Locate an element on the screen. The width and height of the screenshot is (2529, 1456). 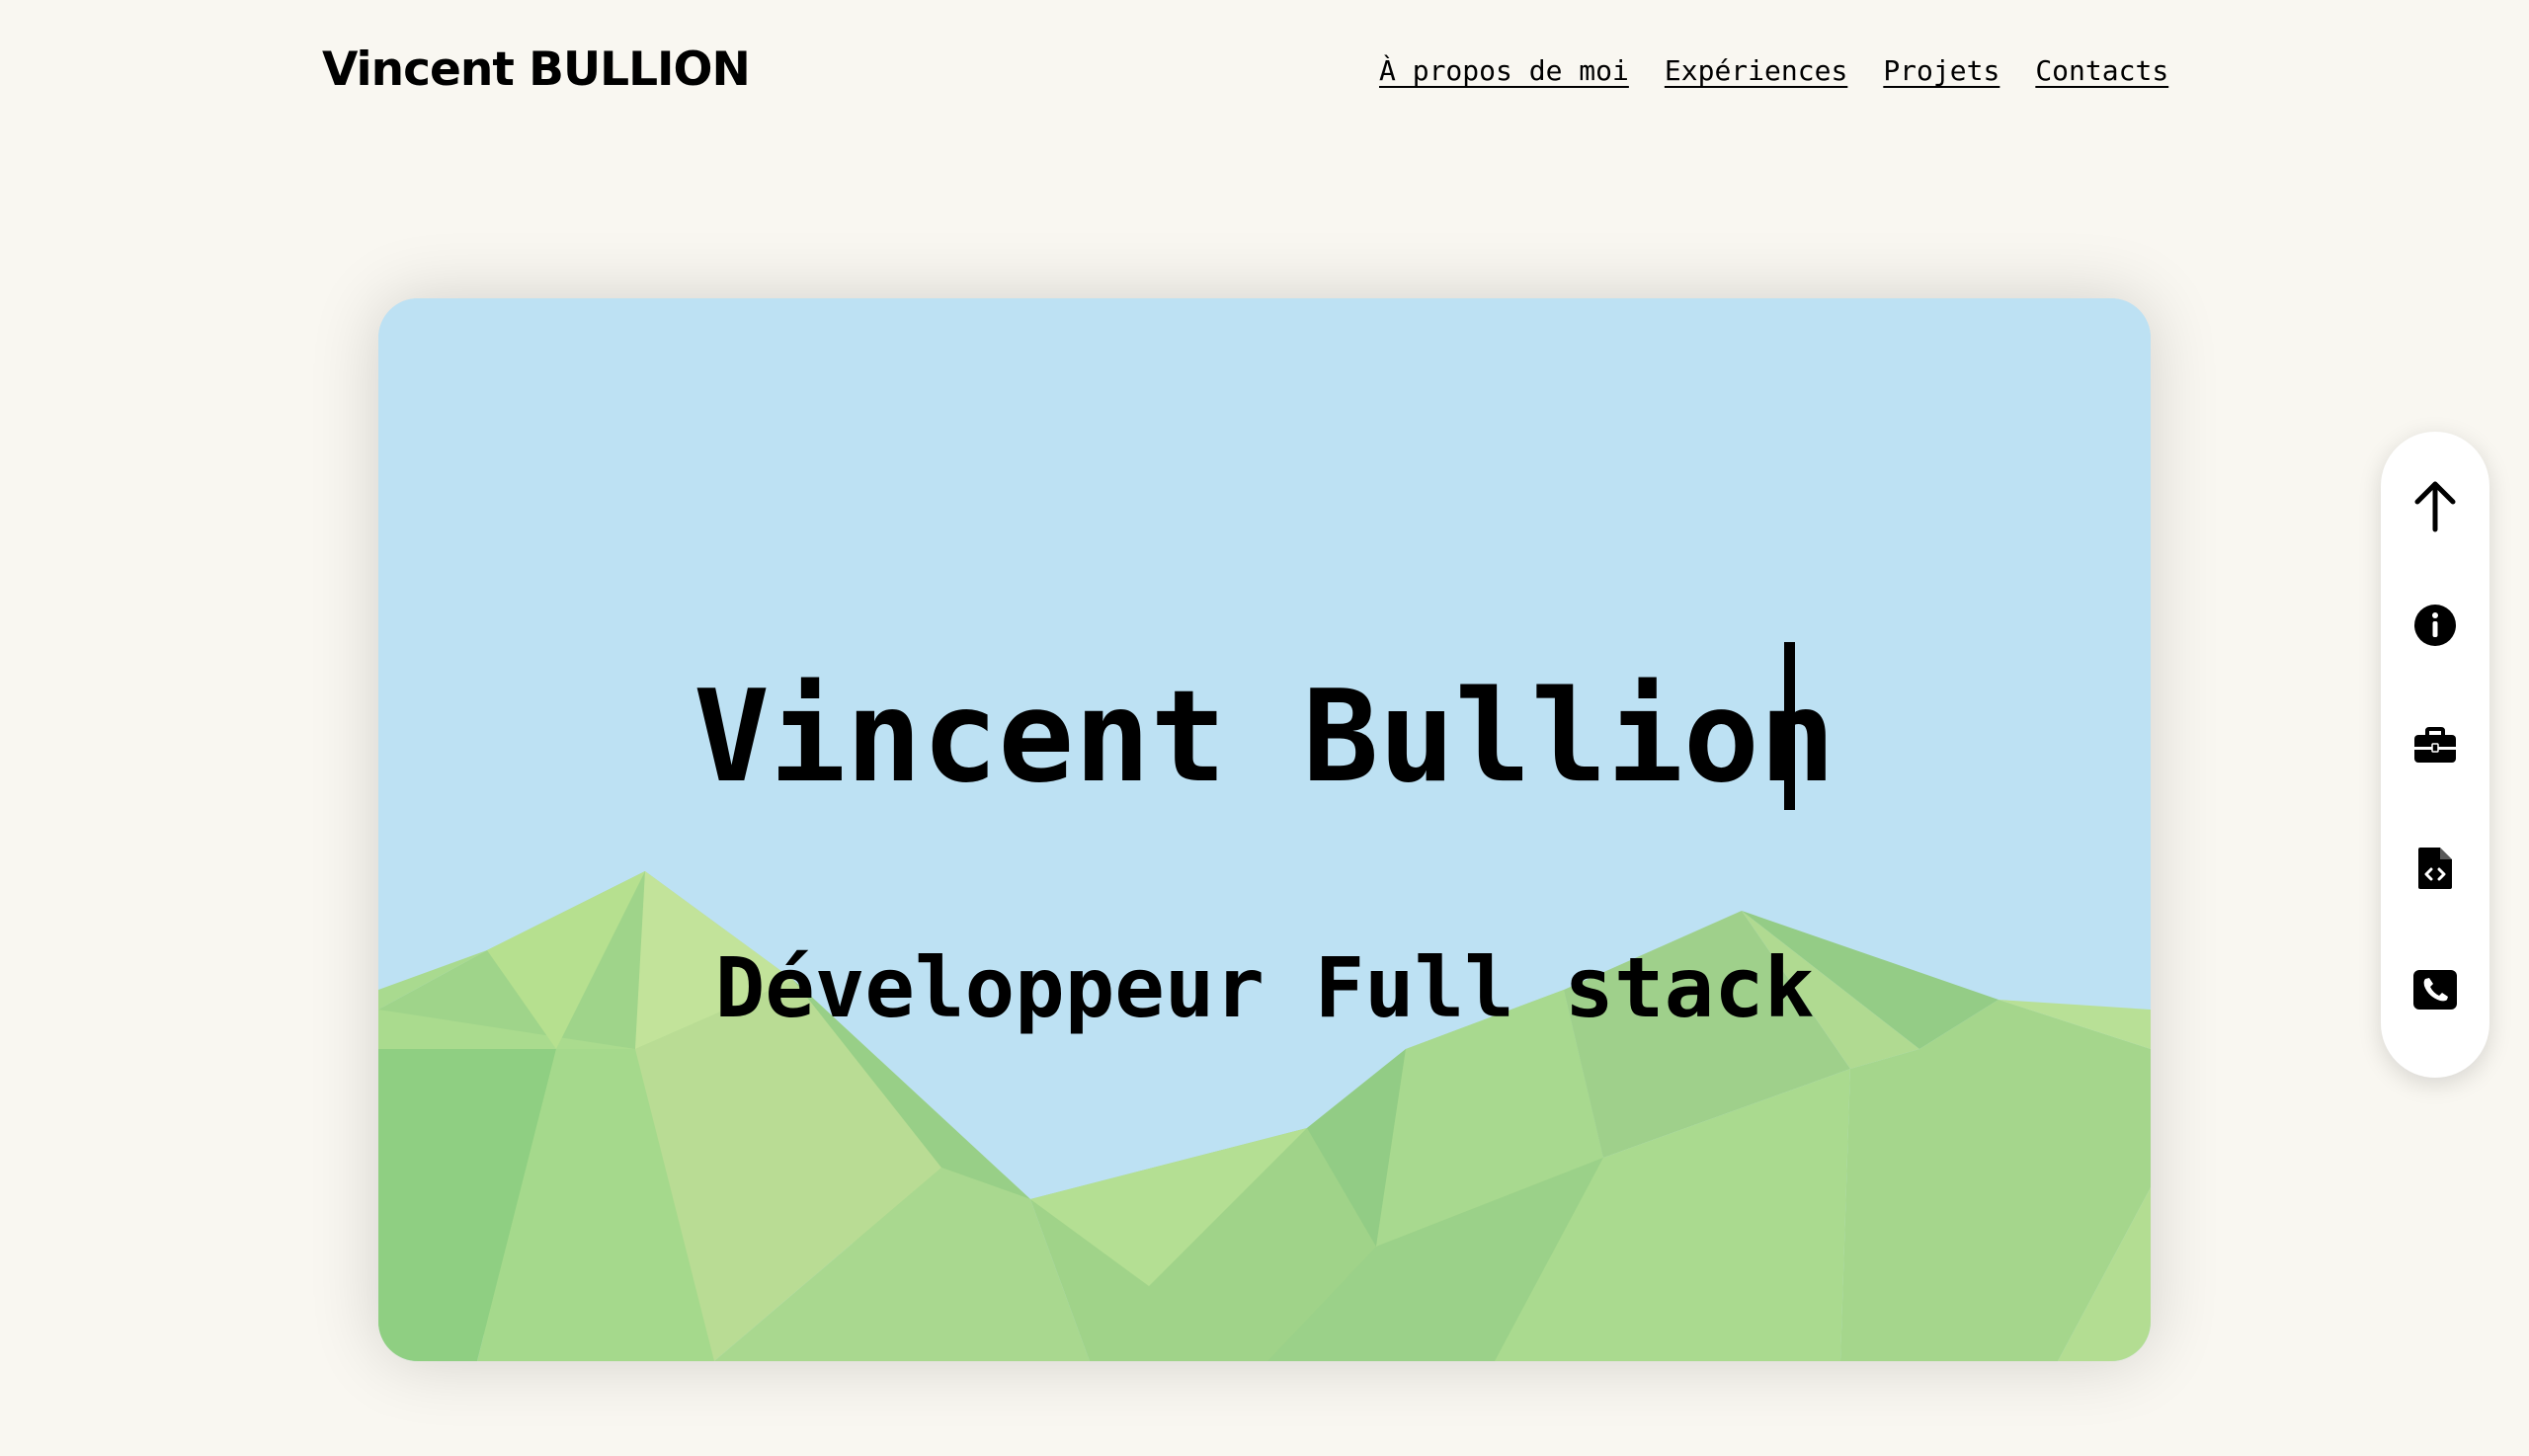
contacts-nav-button is located at coordinates (2435, 989).